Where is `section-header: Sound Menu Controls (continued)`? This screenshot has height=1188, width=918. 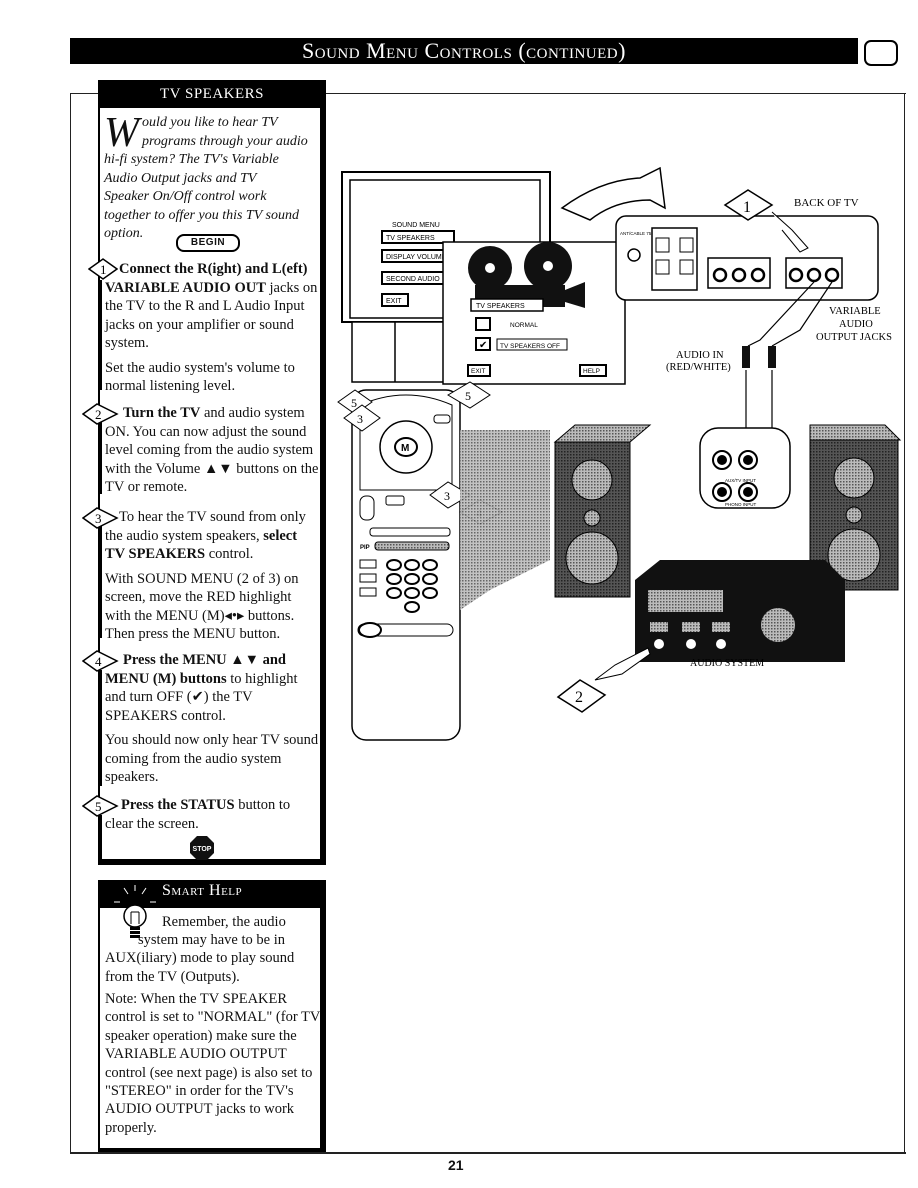
section-header: Sound Menu Controls (continued) is located at coordinates (464, 51).